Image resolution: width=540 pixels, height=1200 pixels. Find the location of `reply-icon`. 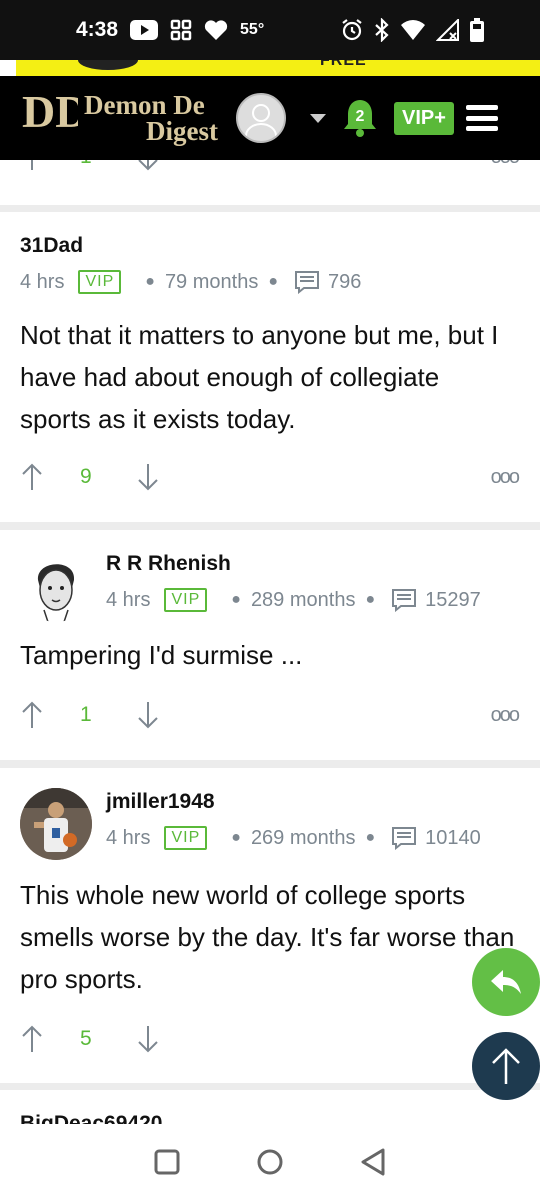

reply-icon is located at coordinates (506, 982).